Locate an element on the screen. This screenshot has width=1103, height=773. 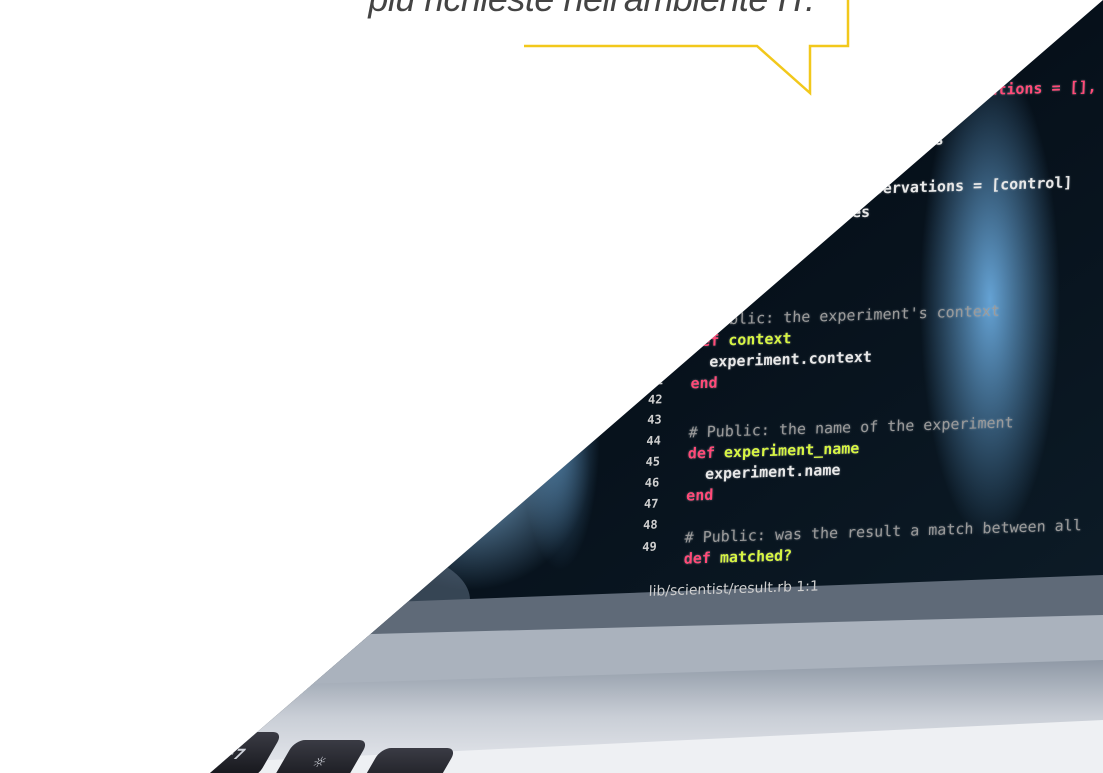
code-end-1: end is located at coordinates (704, 383).